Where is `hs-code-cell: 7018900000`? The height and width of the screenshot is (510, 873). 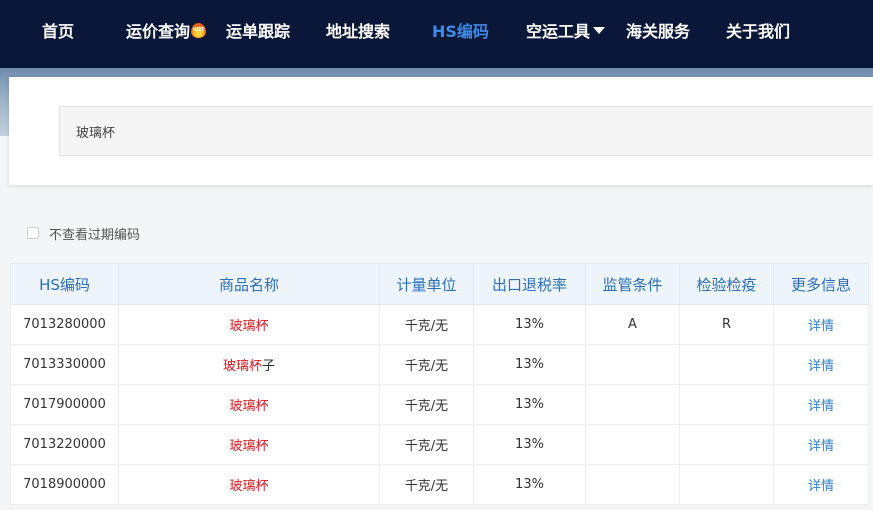 hs-code-cell: 7018900000 is located at coordinates (64, 484).